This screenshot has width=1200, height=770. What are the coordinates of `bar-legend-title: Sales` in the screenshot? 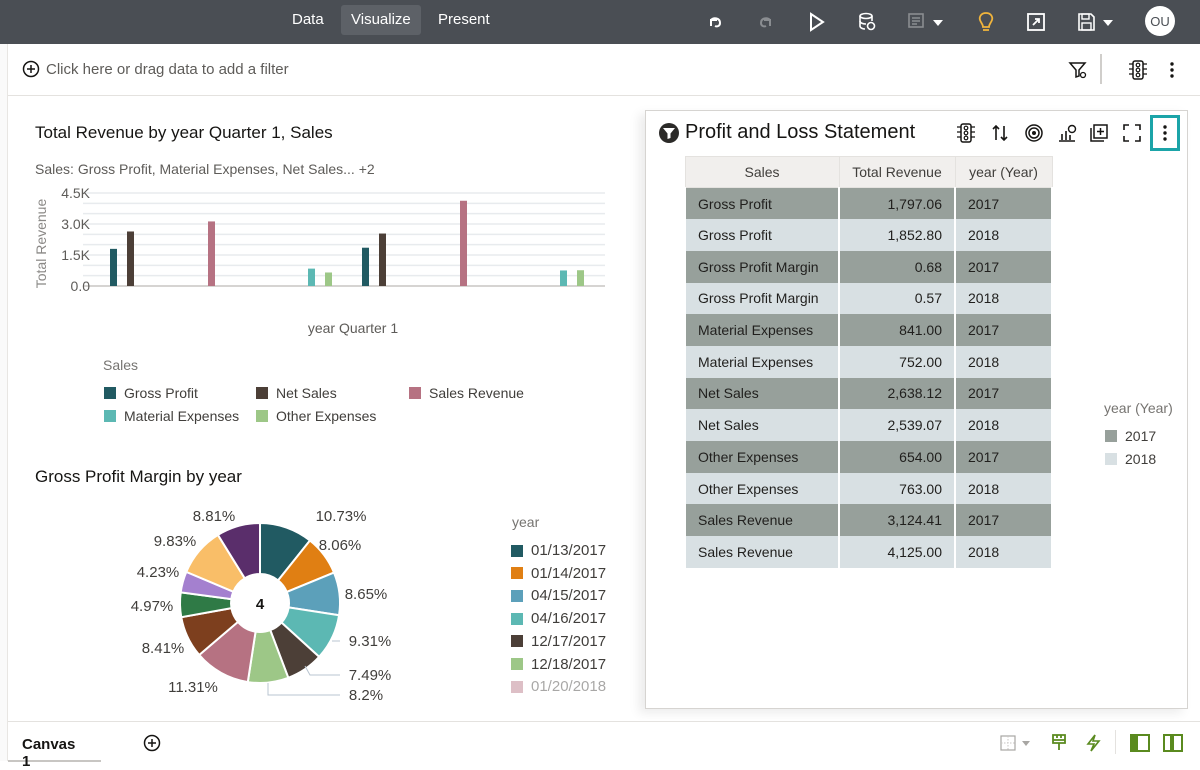 It's located at (121, 365).